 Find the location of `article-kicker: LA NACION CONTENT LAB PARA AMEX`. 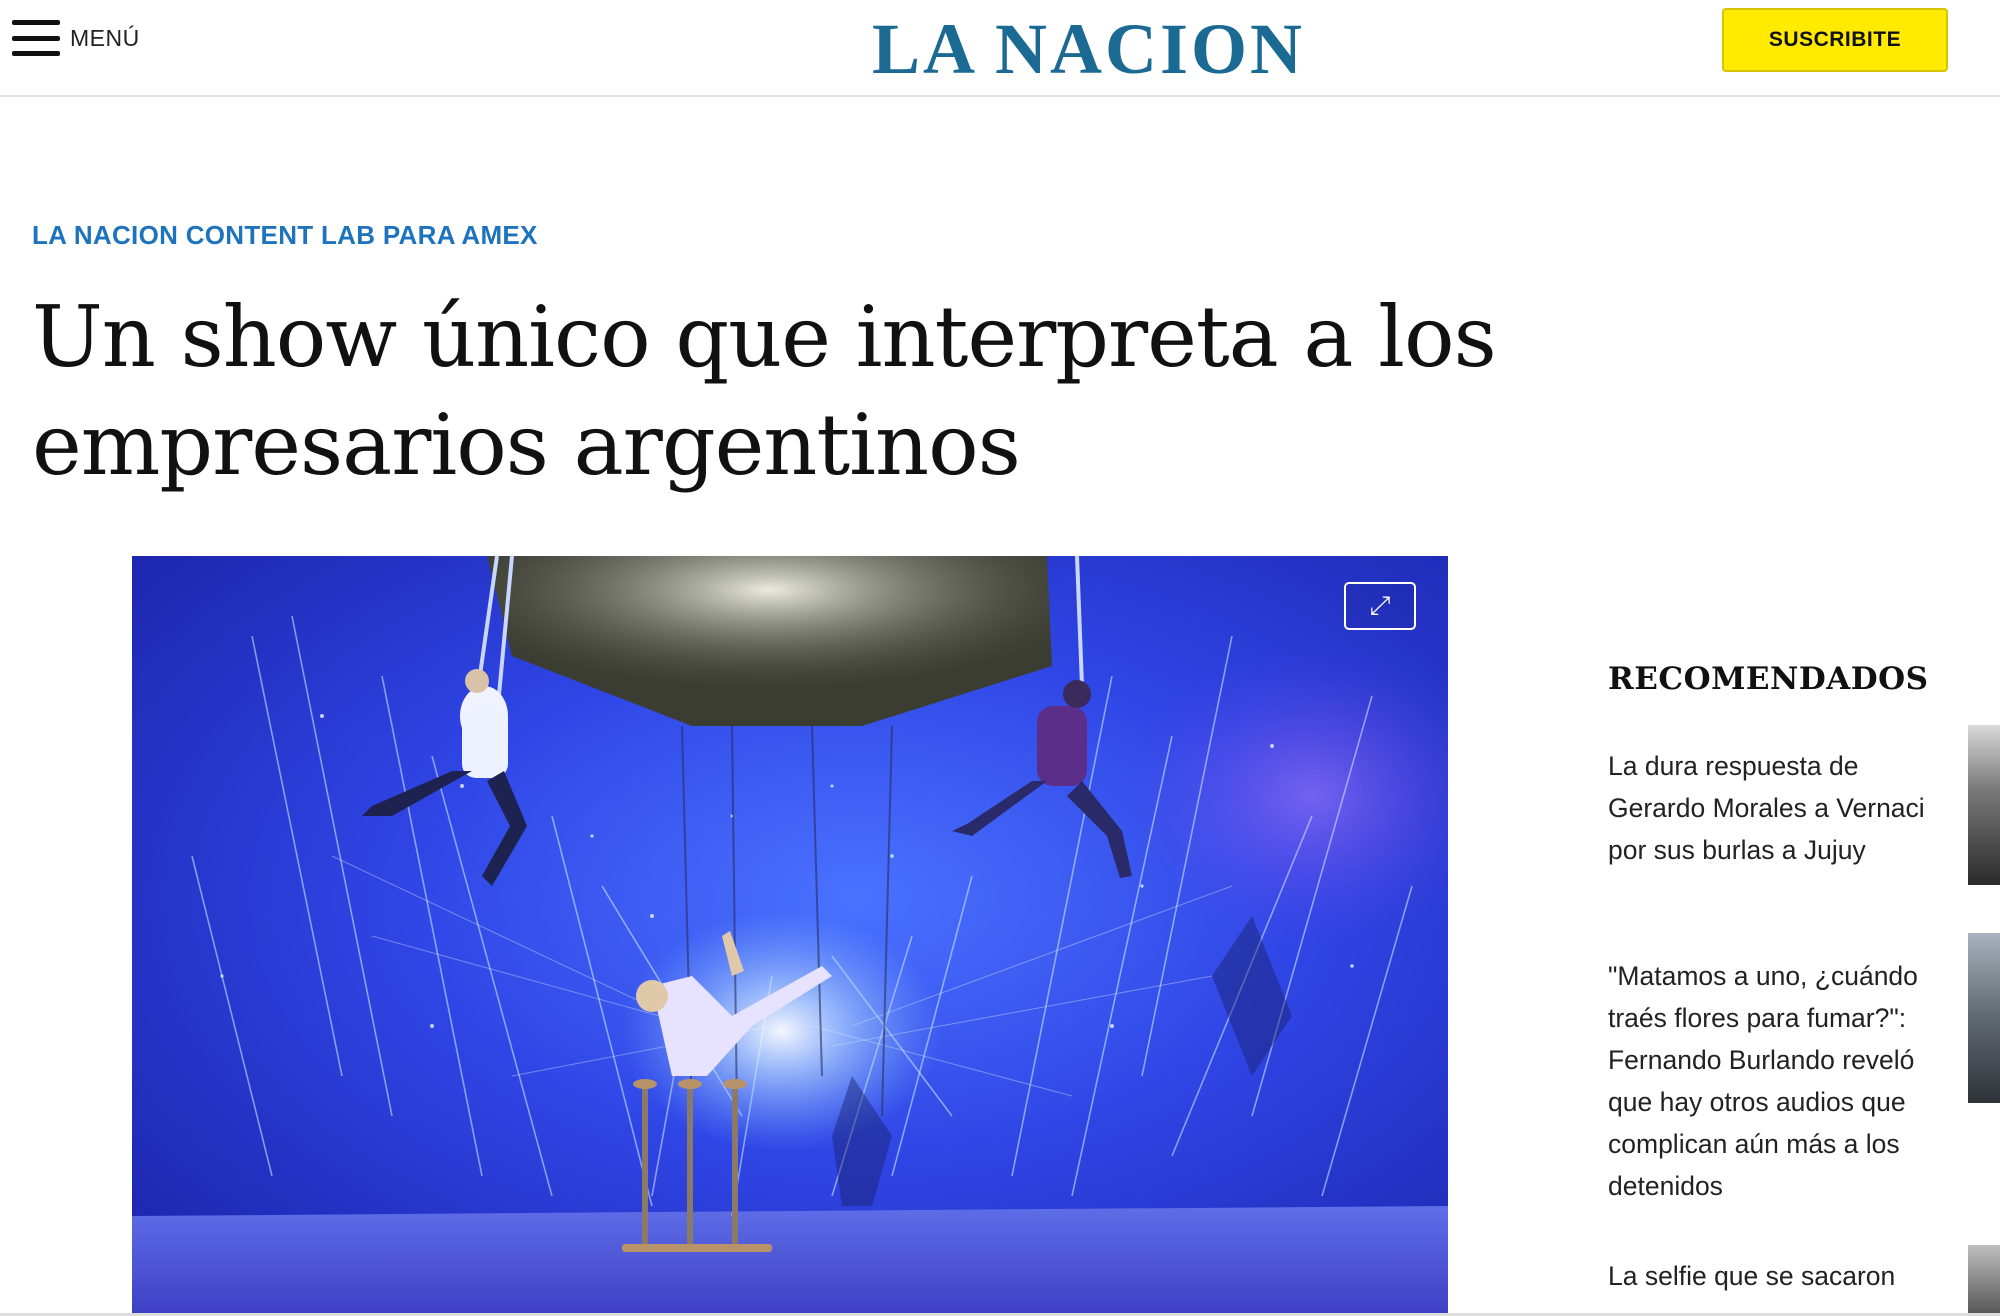

article-kicker: LA NACION CONTENT LAB PARA AMEX is located at coordinates (285, 235).